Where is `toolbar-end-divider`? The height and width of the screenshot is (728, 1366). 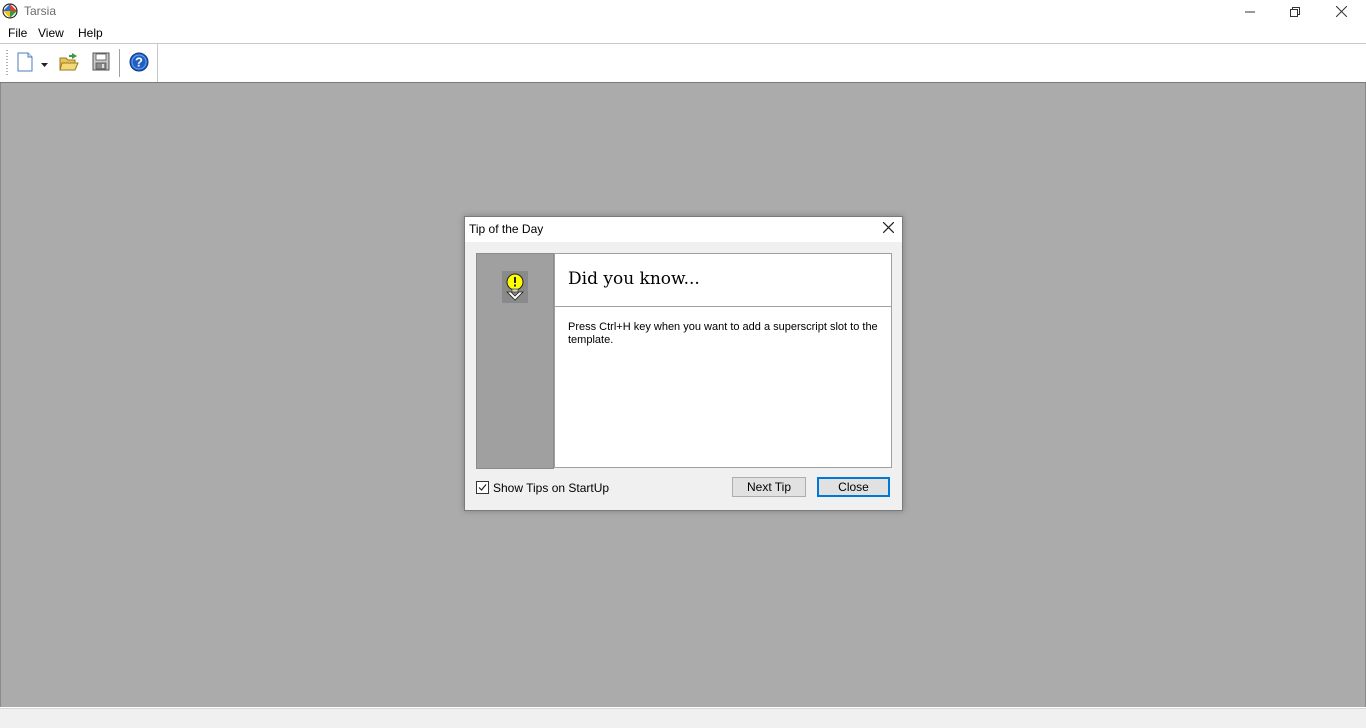 toolbar-end-divider is located at coordinates (157, 63).